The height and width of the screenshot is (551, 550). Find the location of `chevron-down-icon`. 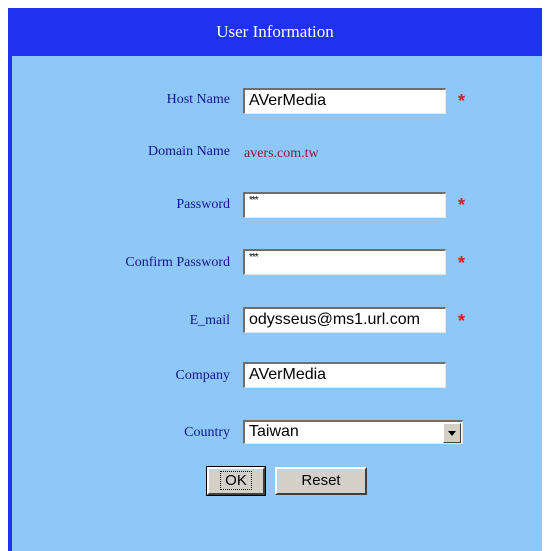

chevron-down-icon is located at coordinates (452, 433).